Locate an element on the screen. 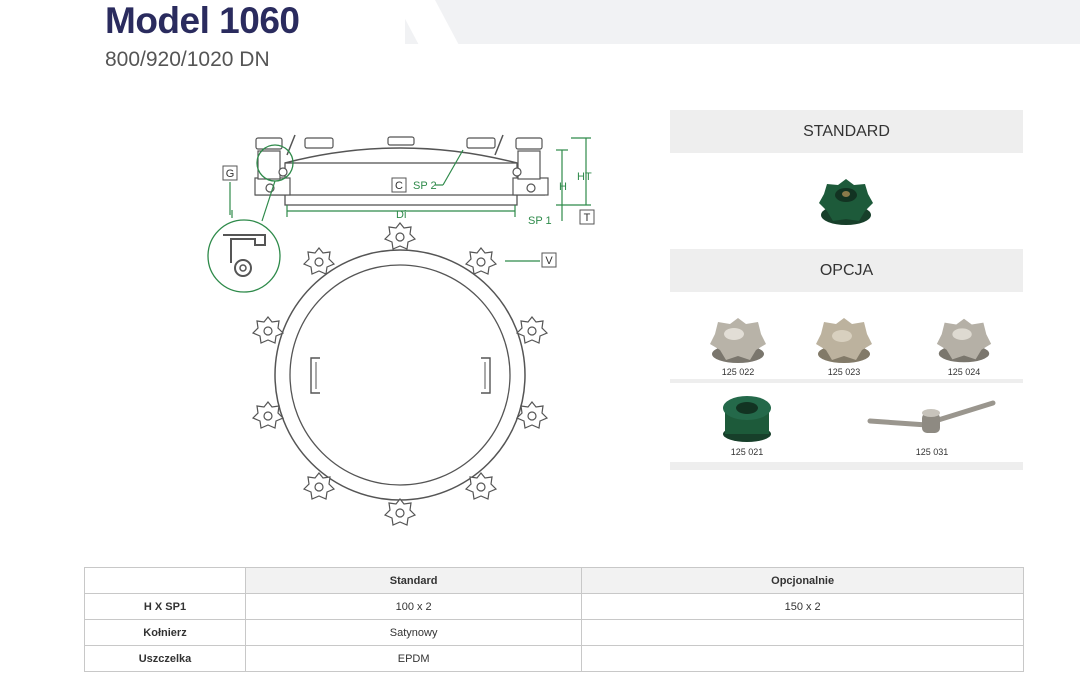 This screenshot has height=675, width=1080. label-sp2: SP 2 is located at coordinates (425, 186).